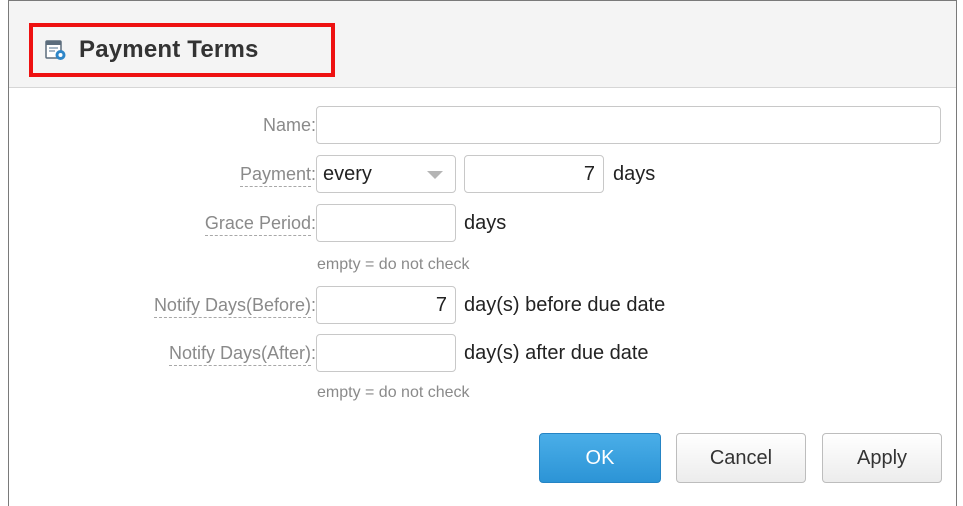 The image size is (963, 506). What do you see at coordinates (556, 353) in the screenshot?
I see `notify-after-unit: day(s) after due date` at bounding box center [556, 353].